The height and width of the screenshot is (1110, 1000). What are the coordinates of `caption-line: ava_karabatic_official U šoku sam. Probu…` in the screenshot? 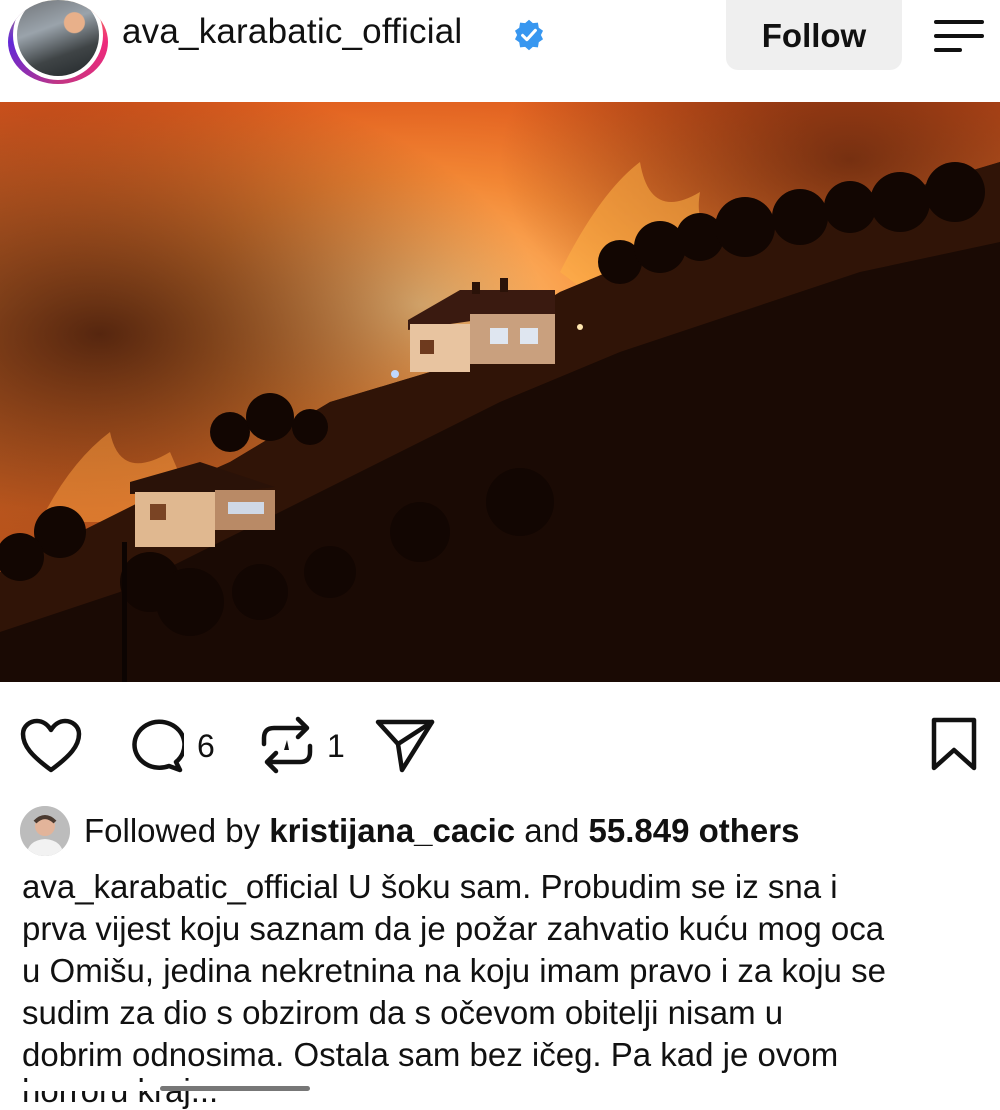 It's located at (507, 887).